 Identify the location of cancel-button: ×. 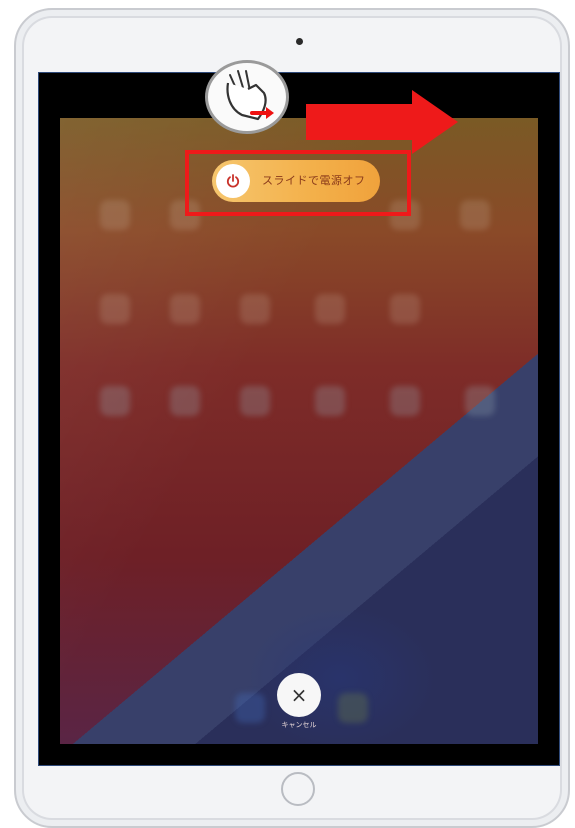
(299, 695).